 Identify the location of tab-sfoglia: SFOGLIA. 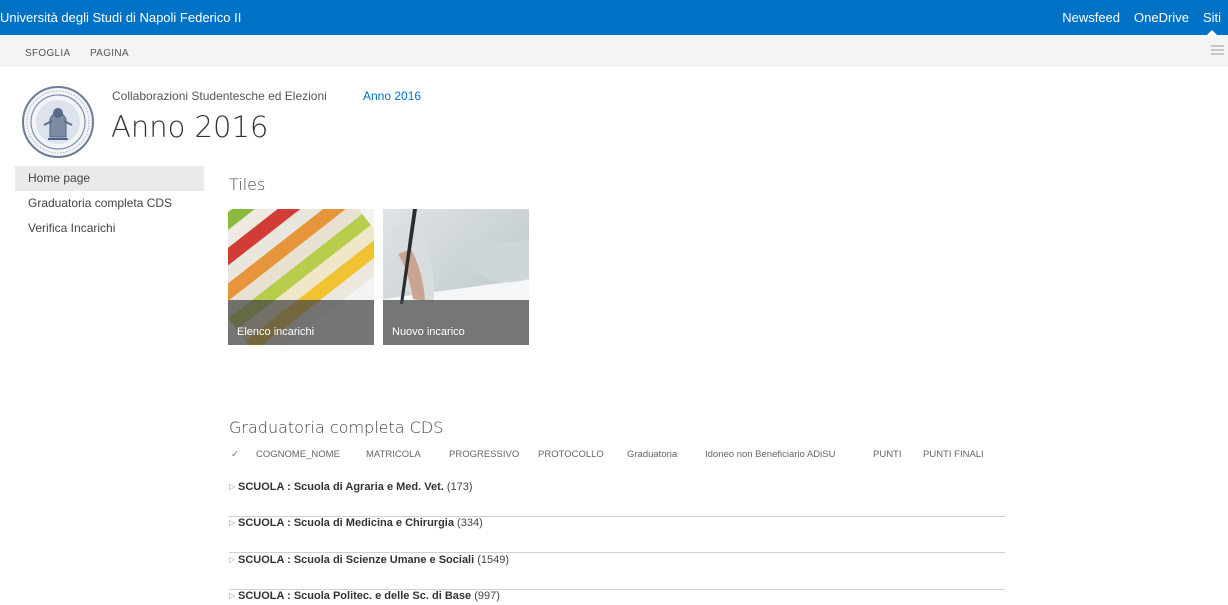
(47, 54).